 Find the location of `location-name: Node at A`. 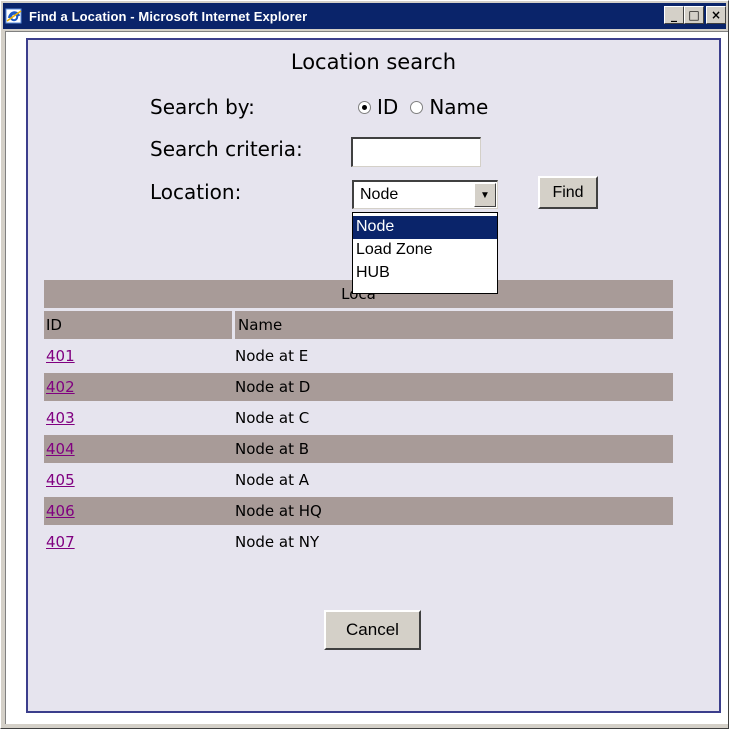

location-name: Node at A is located at coordinates (272, 480).